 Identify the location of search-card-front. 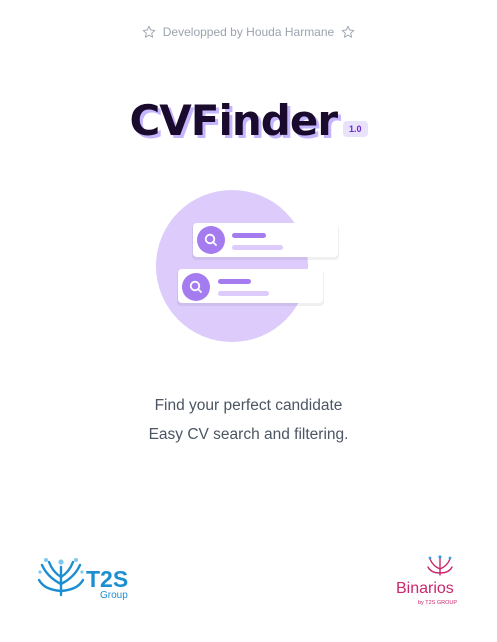
(250, 287).